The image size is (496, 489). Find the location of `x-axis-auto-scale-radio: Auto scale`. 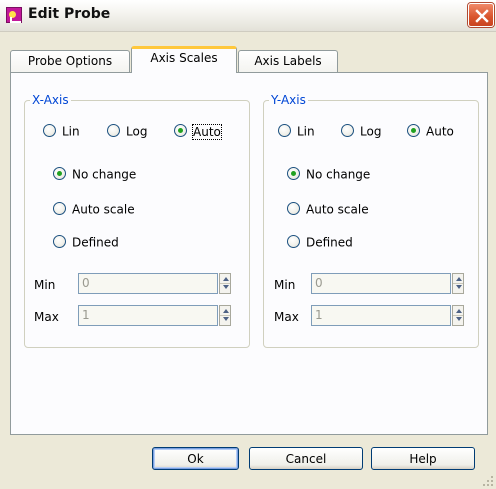

x-axis-auto-scale-radio: Auto scale is located at coordinates (94, 209).